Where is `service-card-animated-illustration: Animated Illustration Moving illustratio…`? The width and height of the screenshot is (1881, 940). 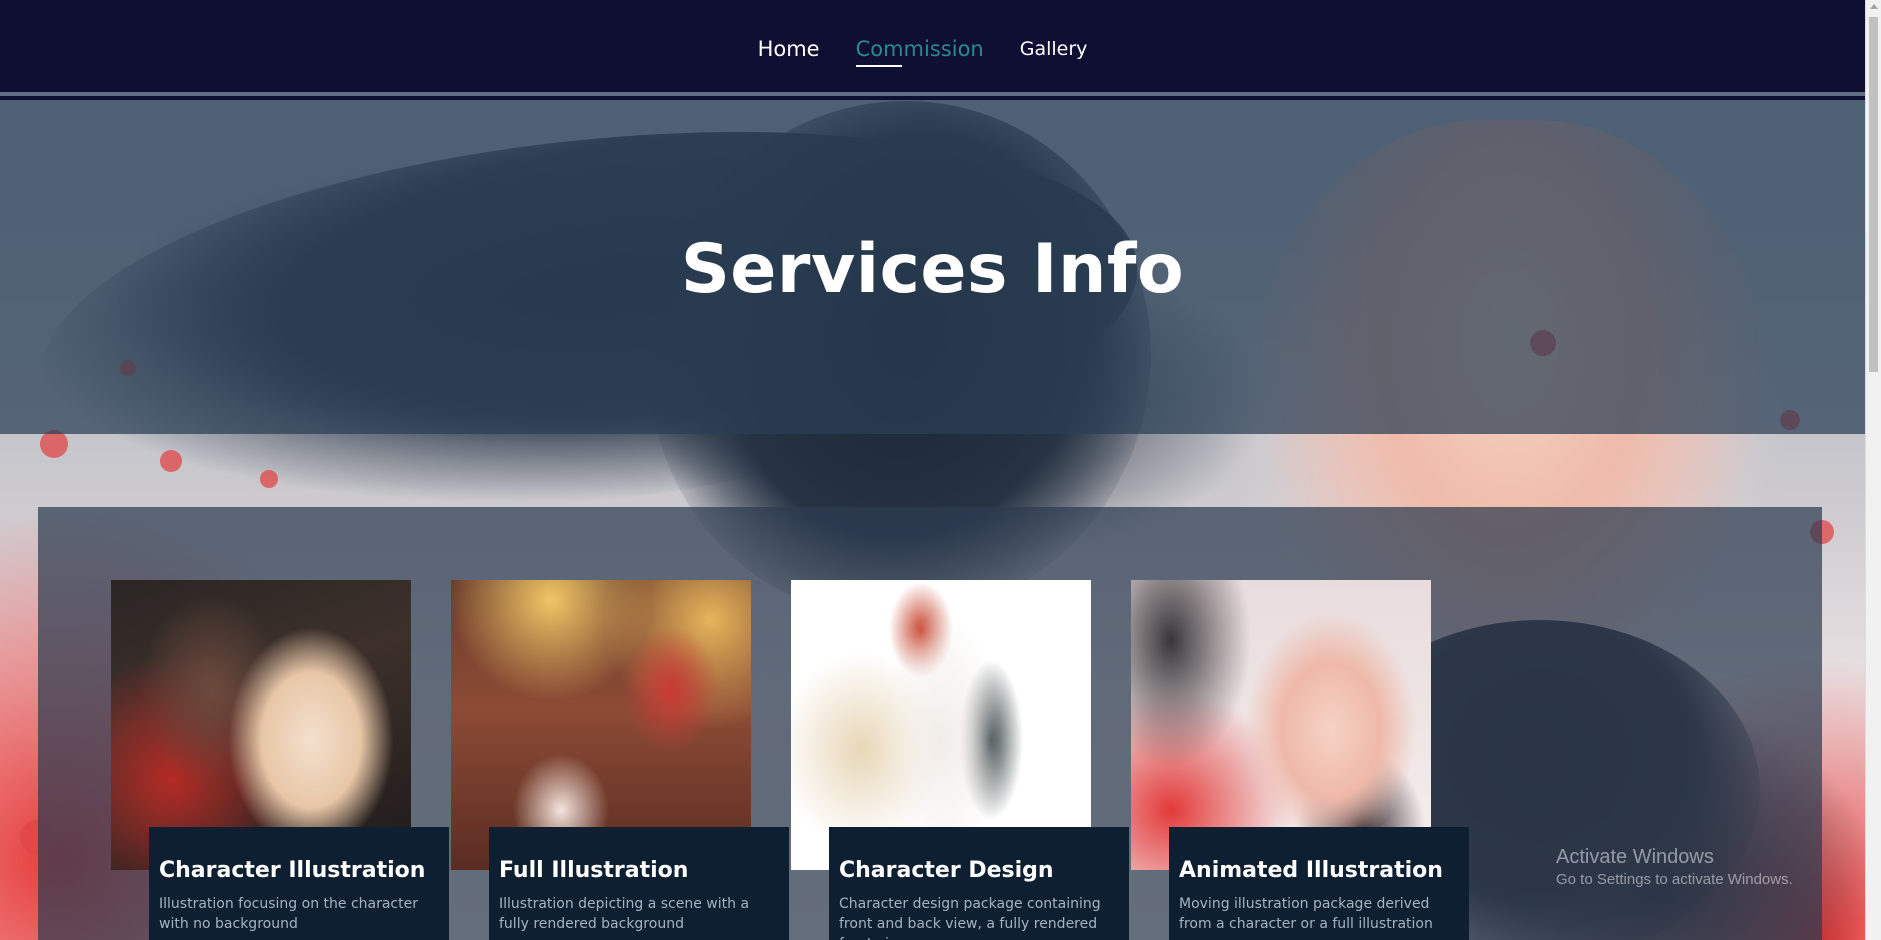 service-card-animated-illustration: Animated Illustration Moving illustratio… is located at coordinates (1301, 760).